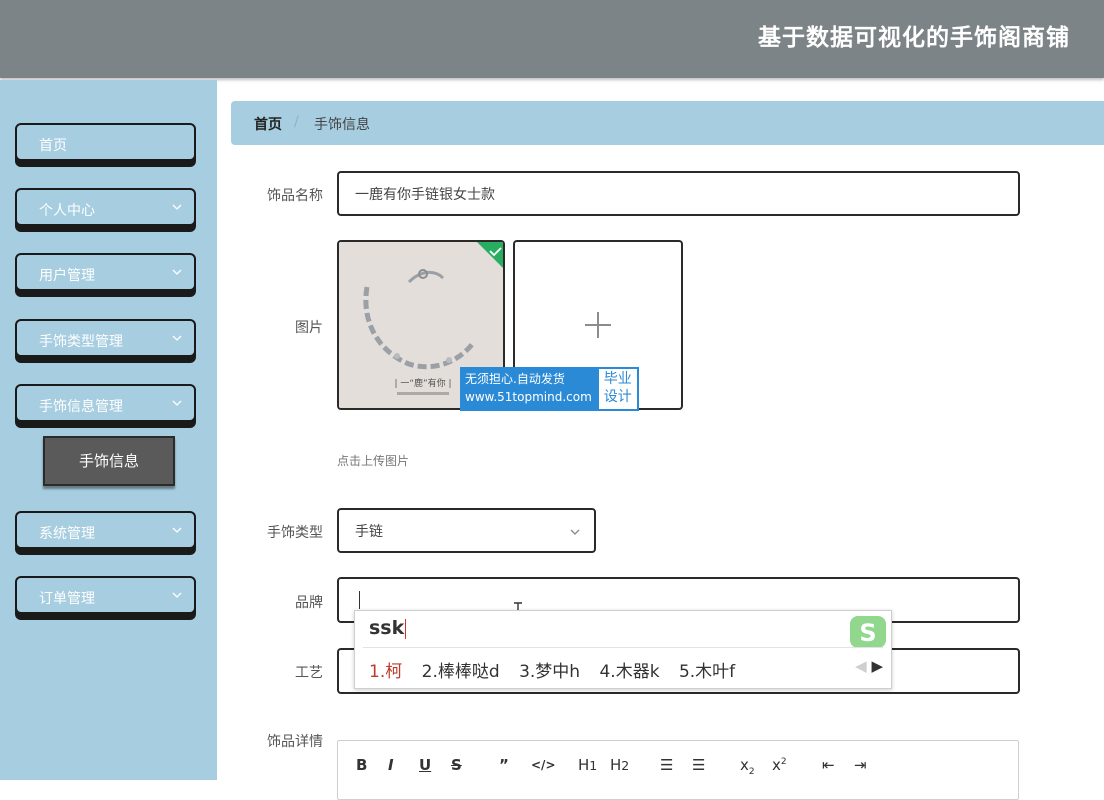  I want to click on craft-label: 工艺, so click(309, 673).